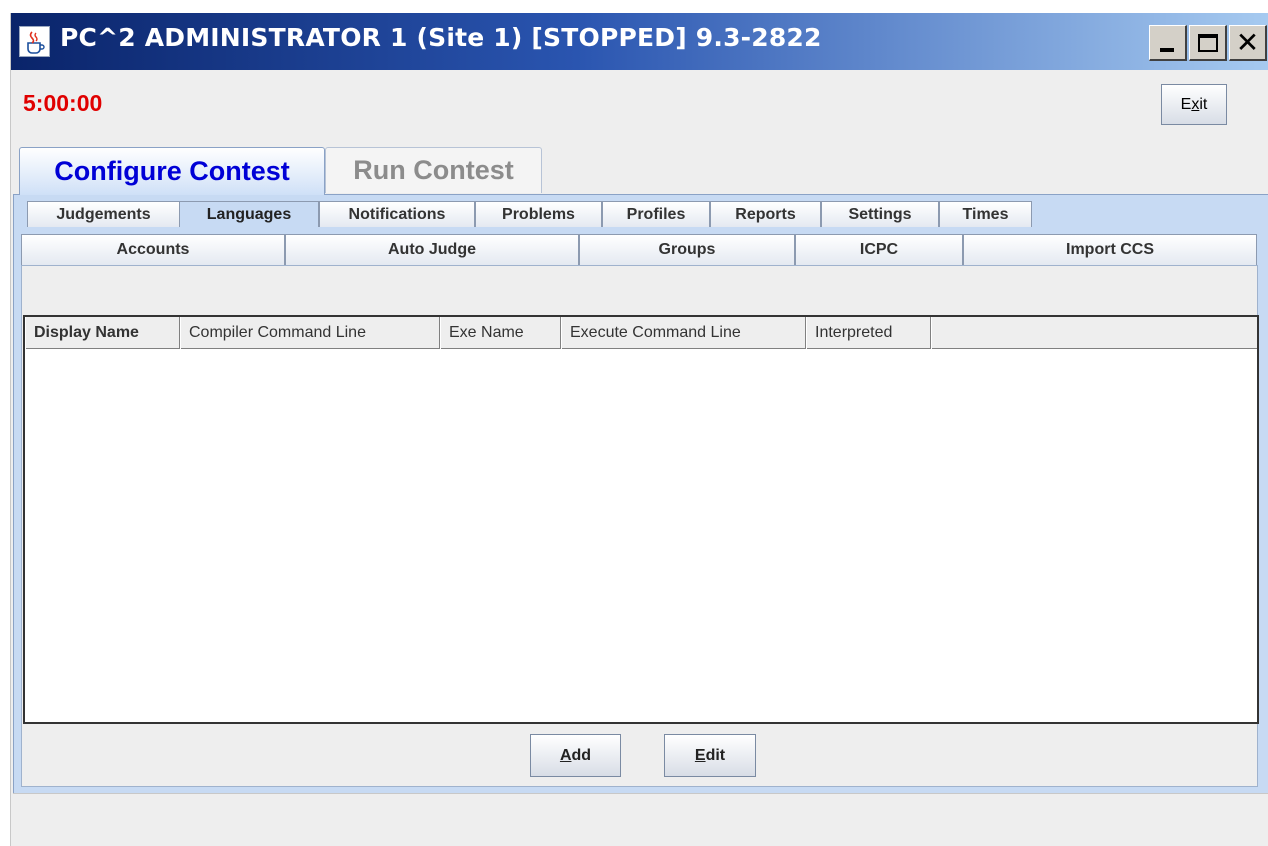  Describe the element at coordinates (397, 214) in the screenshot. I see `tab-notifications: Notifications` at that location.